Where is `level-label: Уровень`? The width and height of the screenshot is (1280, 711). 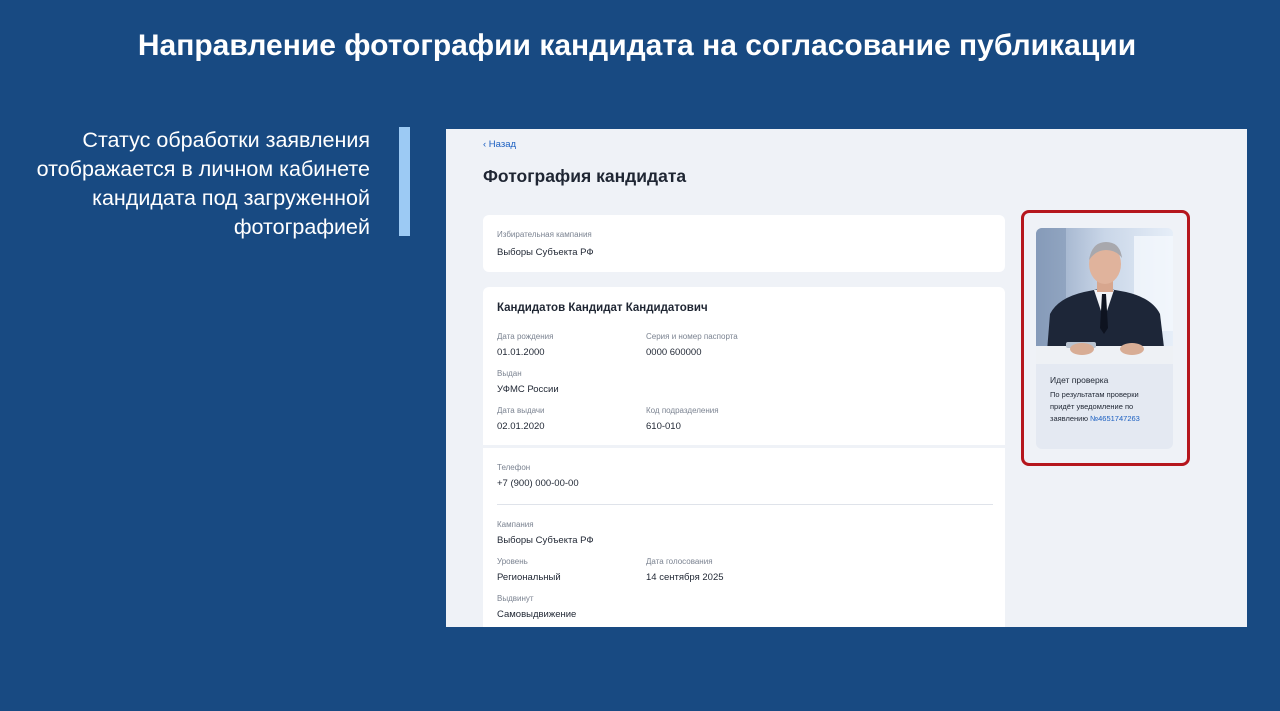
level-label: Уровень is located at coordinates (512, 561).